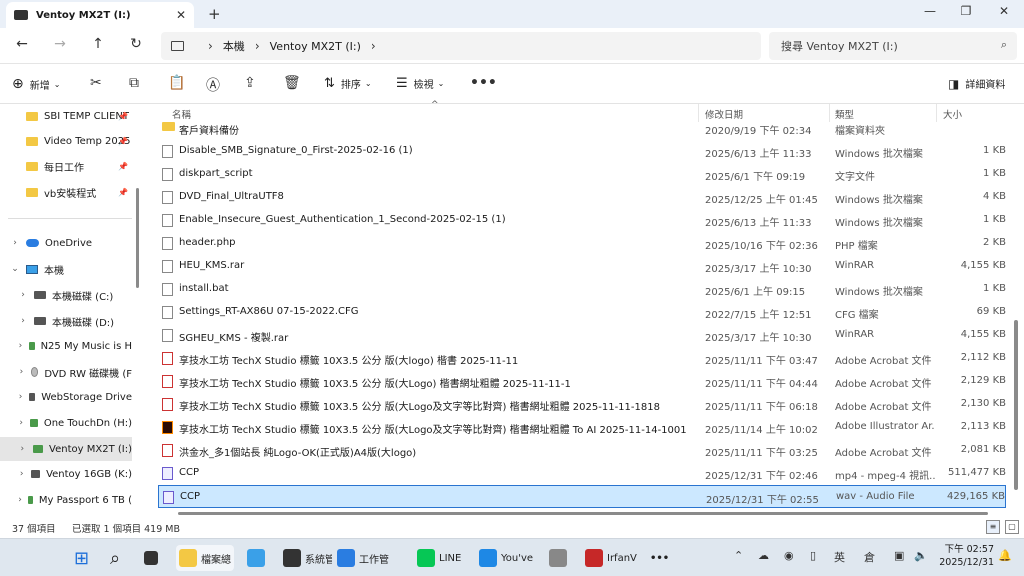  I want to click on cloud-sync-icon: ☁, so click(763, 555).